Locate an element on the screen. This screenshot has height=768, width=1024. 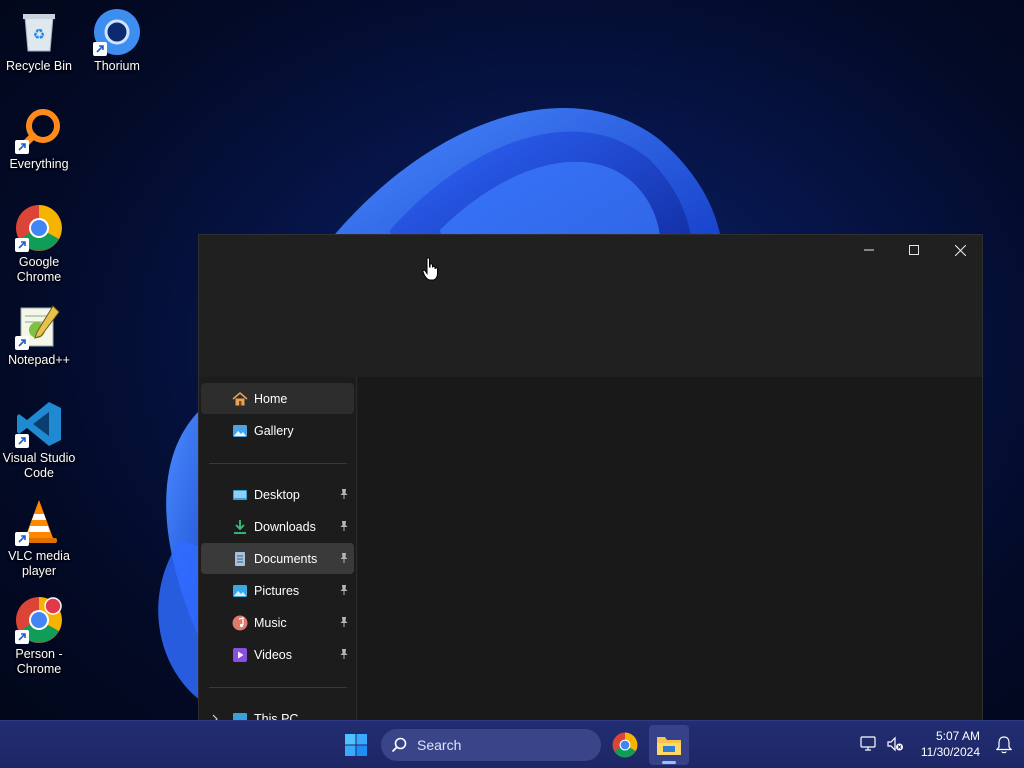
nav-item-documents: Documents is located at coordinates (277, 558).